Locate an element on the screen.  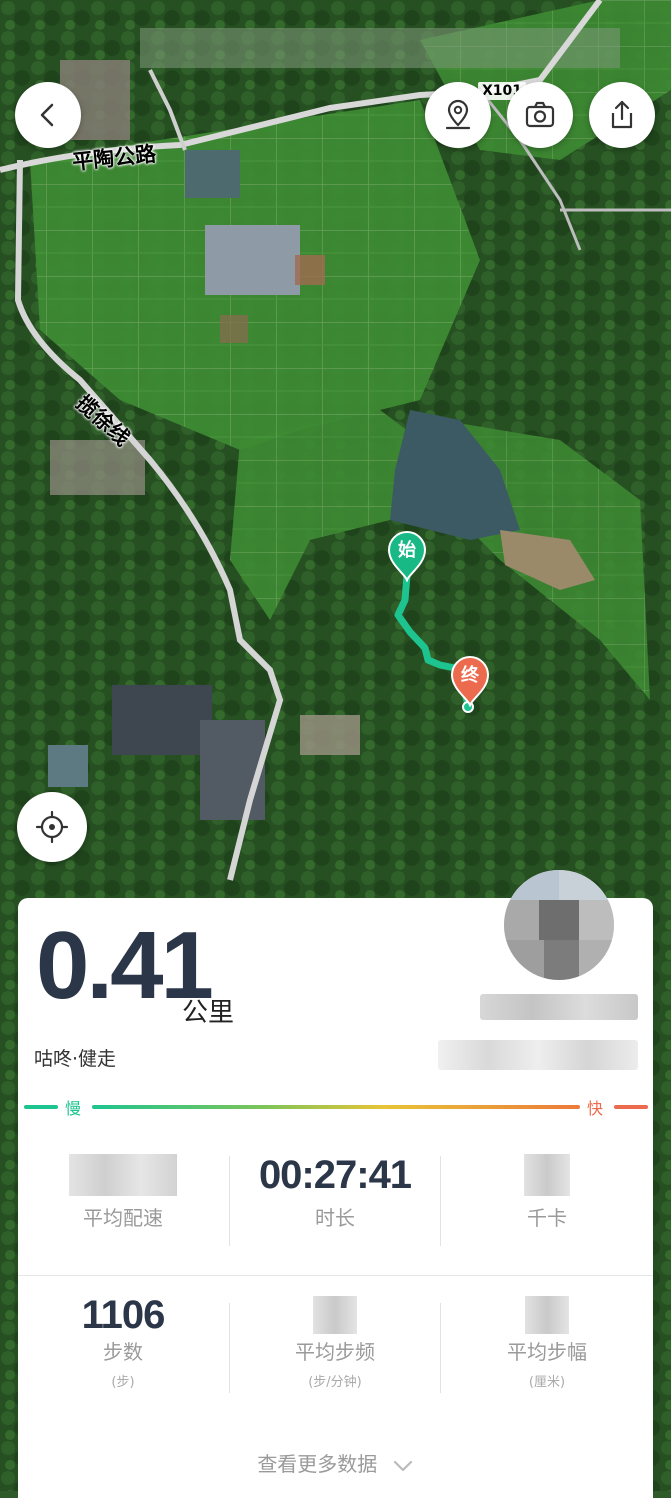
stat-calories: 千卡 is located at coordinates (547, 1190).